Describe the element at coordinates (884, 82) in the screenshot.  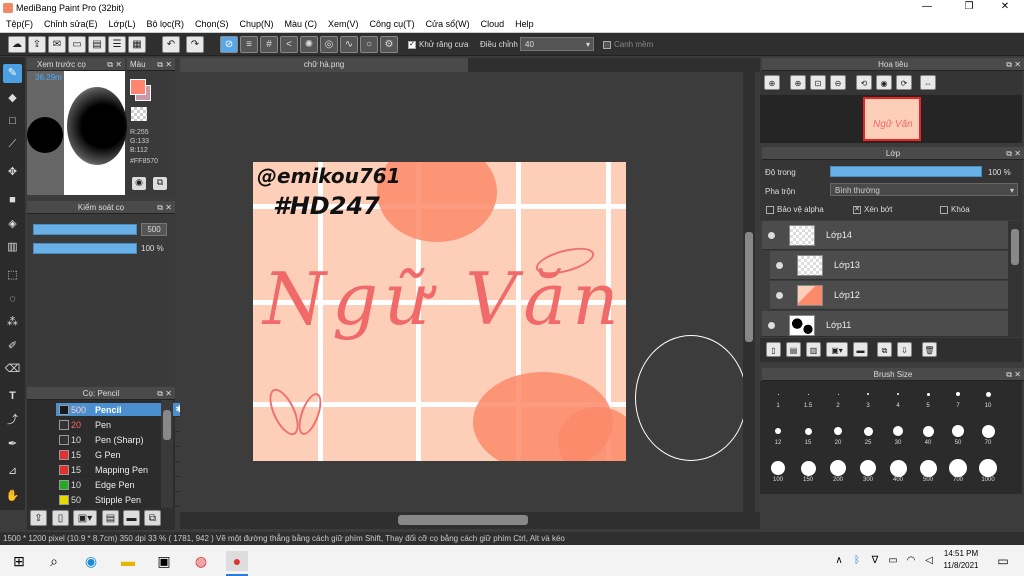
I see `reset-rotate-icon: ◉` at that location.